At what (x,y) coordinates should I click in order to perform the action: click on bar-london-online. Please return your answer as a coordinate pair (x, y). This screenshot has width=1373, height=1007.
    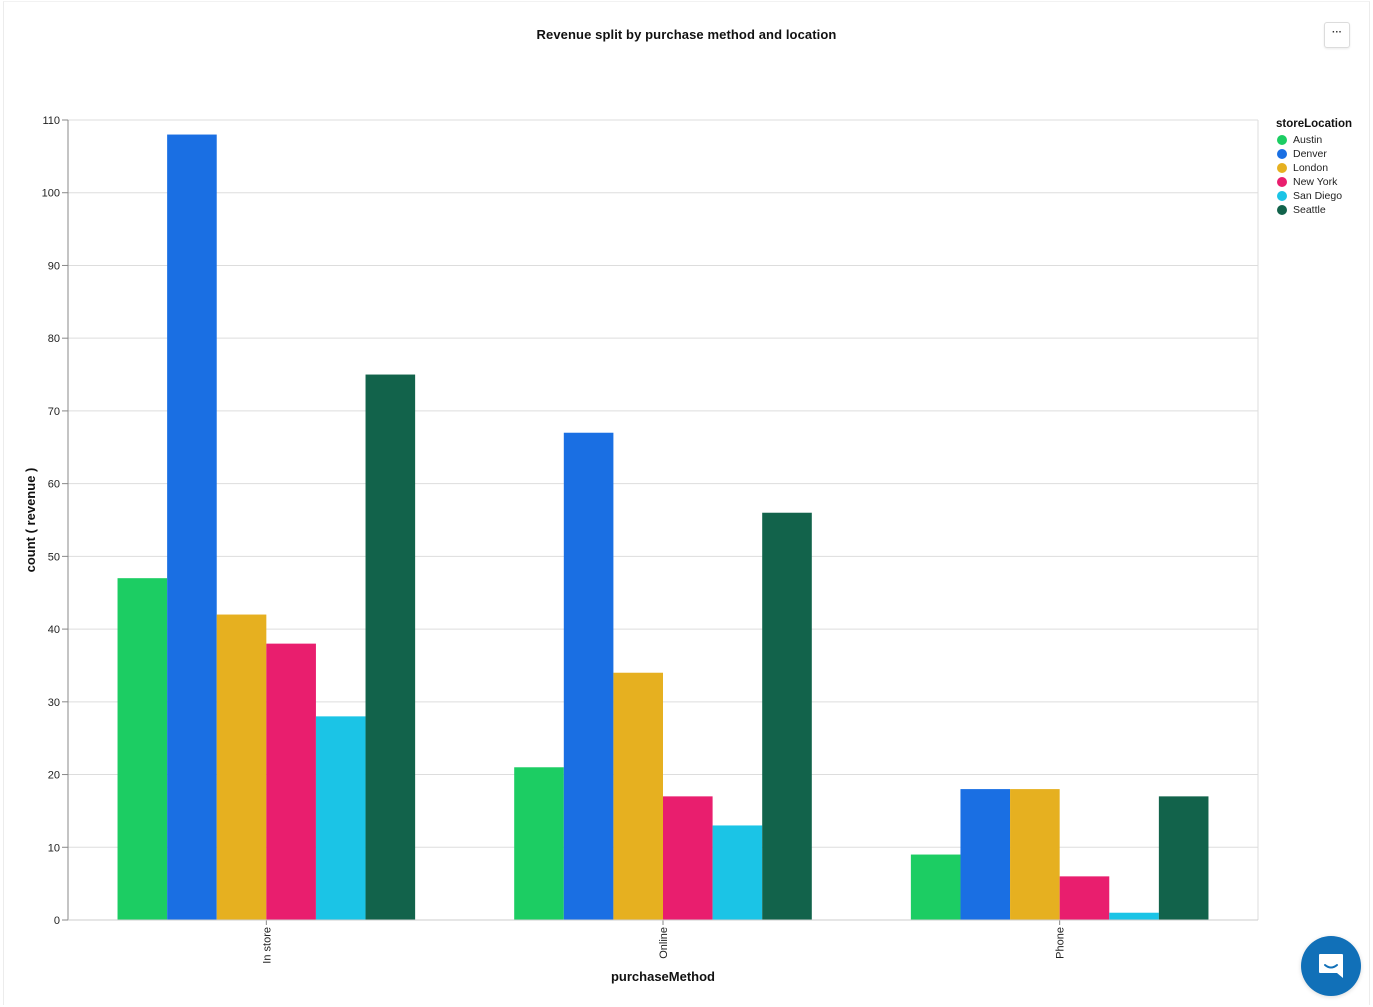
    Looking at the image, I should click on (638, 796).